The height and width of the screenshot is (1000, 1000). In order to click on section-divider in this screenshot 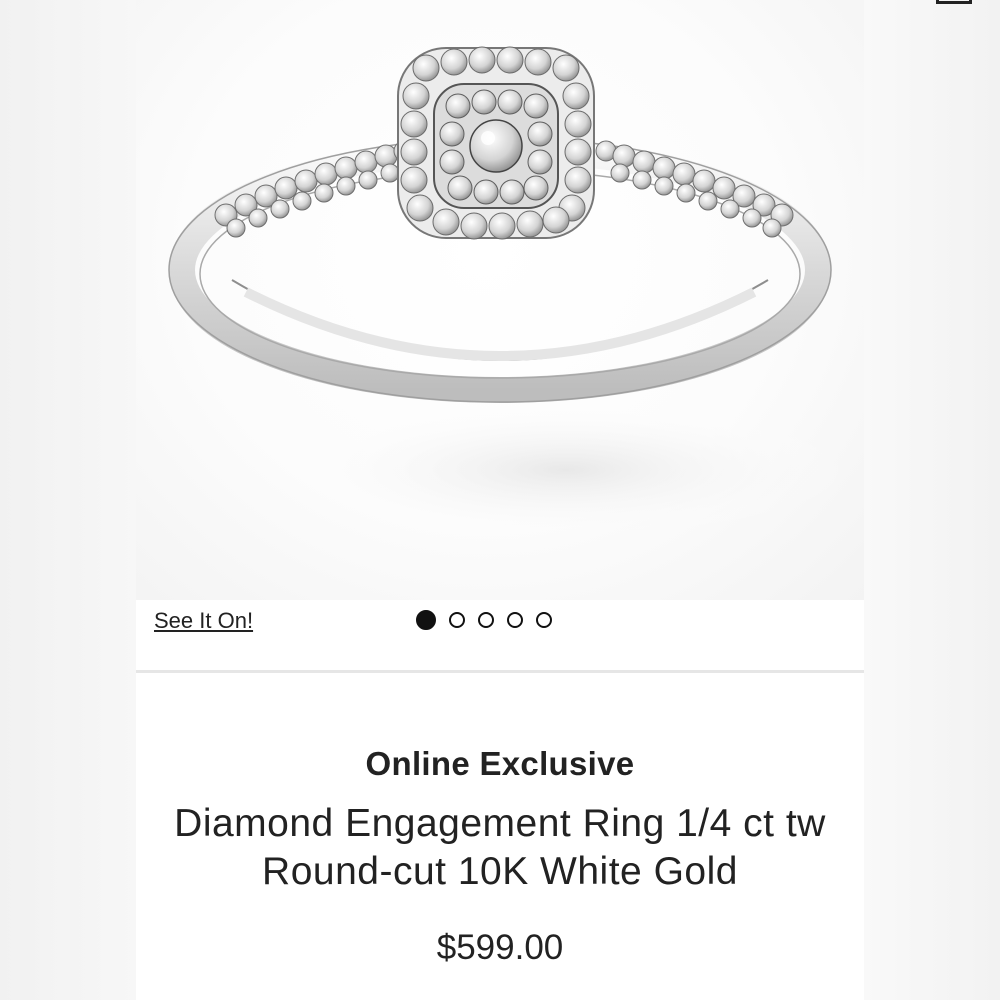, I will do `click(500, 671)`.